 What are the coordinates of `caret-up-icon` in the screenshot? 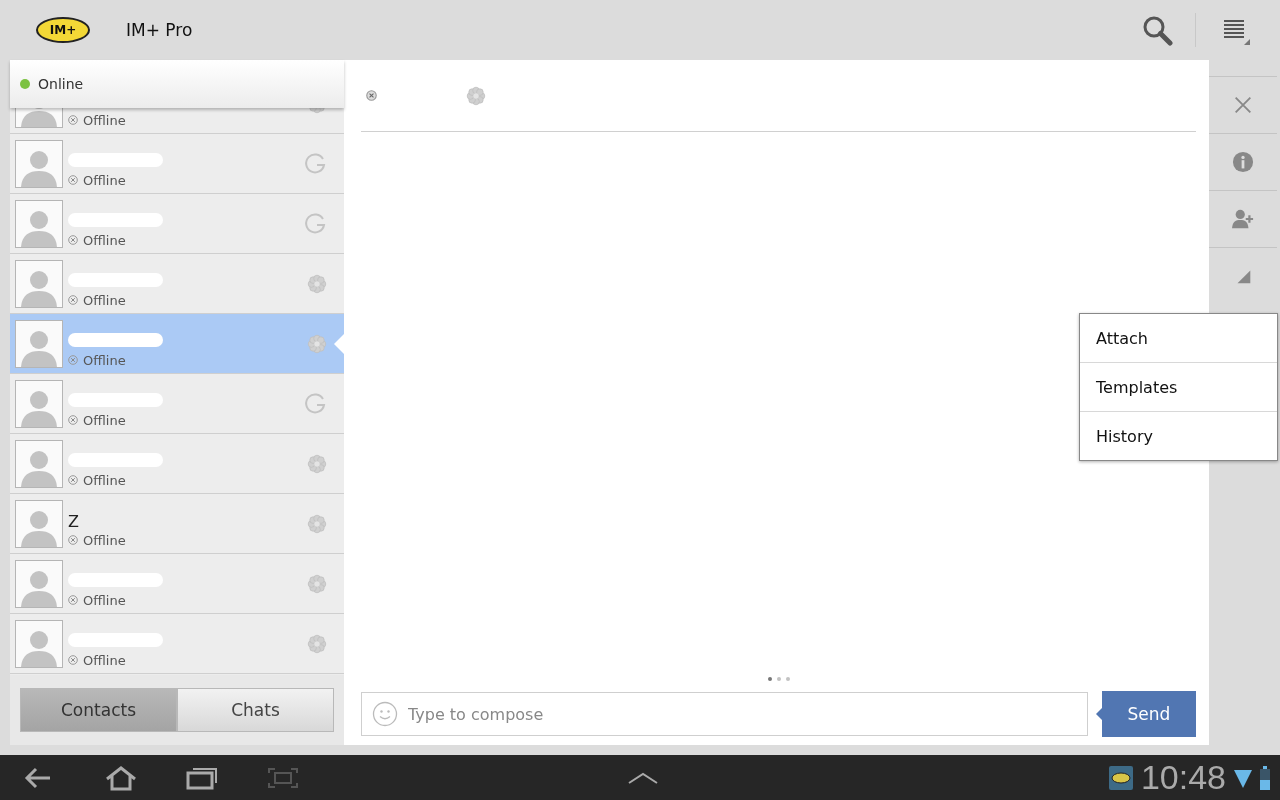 It's located at (643, 777).